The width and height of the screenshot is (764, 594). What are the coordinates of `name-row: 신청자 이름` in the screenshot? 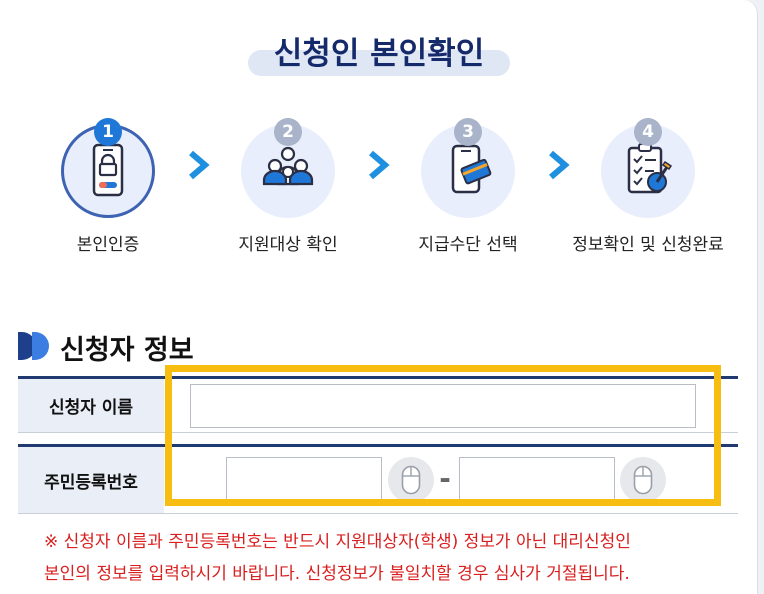 It's located at (378, 404).